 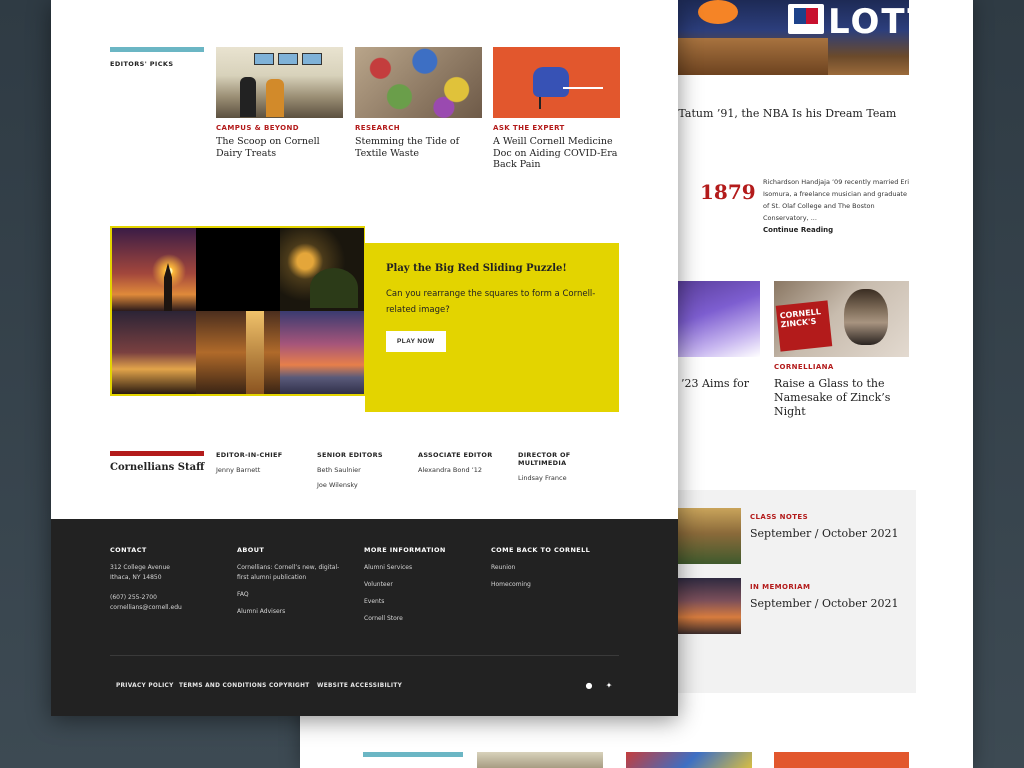 What do you see at coordinates (426, 619) in the screenshot?
I see `footer-link-cornell-store: Cornell Store` at bounding box center [426, 619].